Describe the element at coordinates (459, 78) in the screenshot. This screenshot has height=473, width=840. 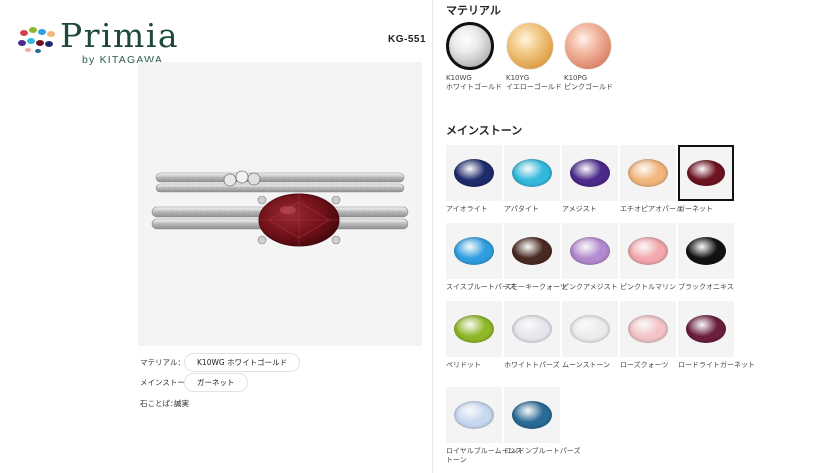
I see `material-code: K10WG` at that location.